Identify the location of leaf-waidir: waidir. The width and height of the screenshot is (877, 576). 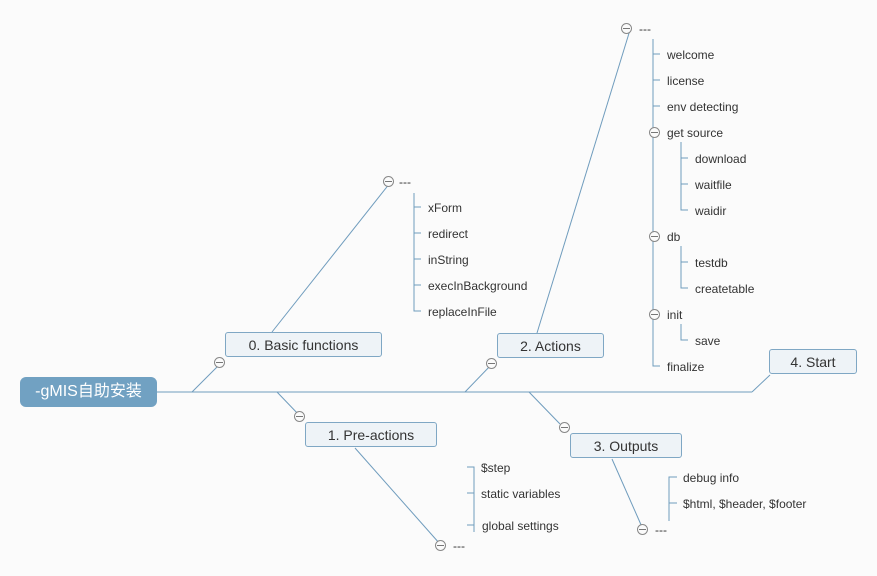
(710, 211).